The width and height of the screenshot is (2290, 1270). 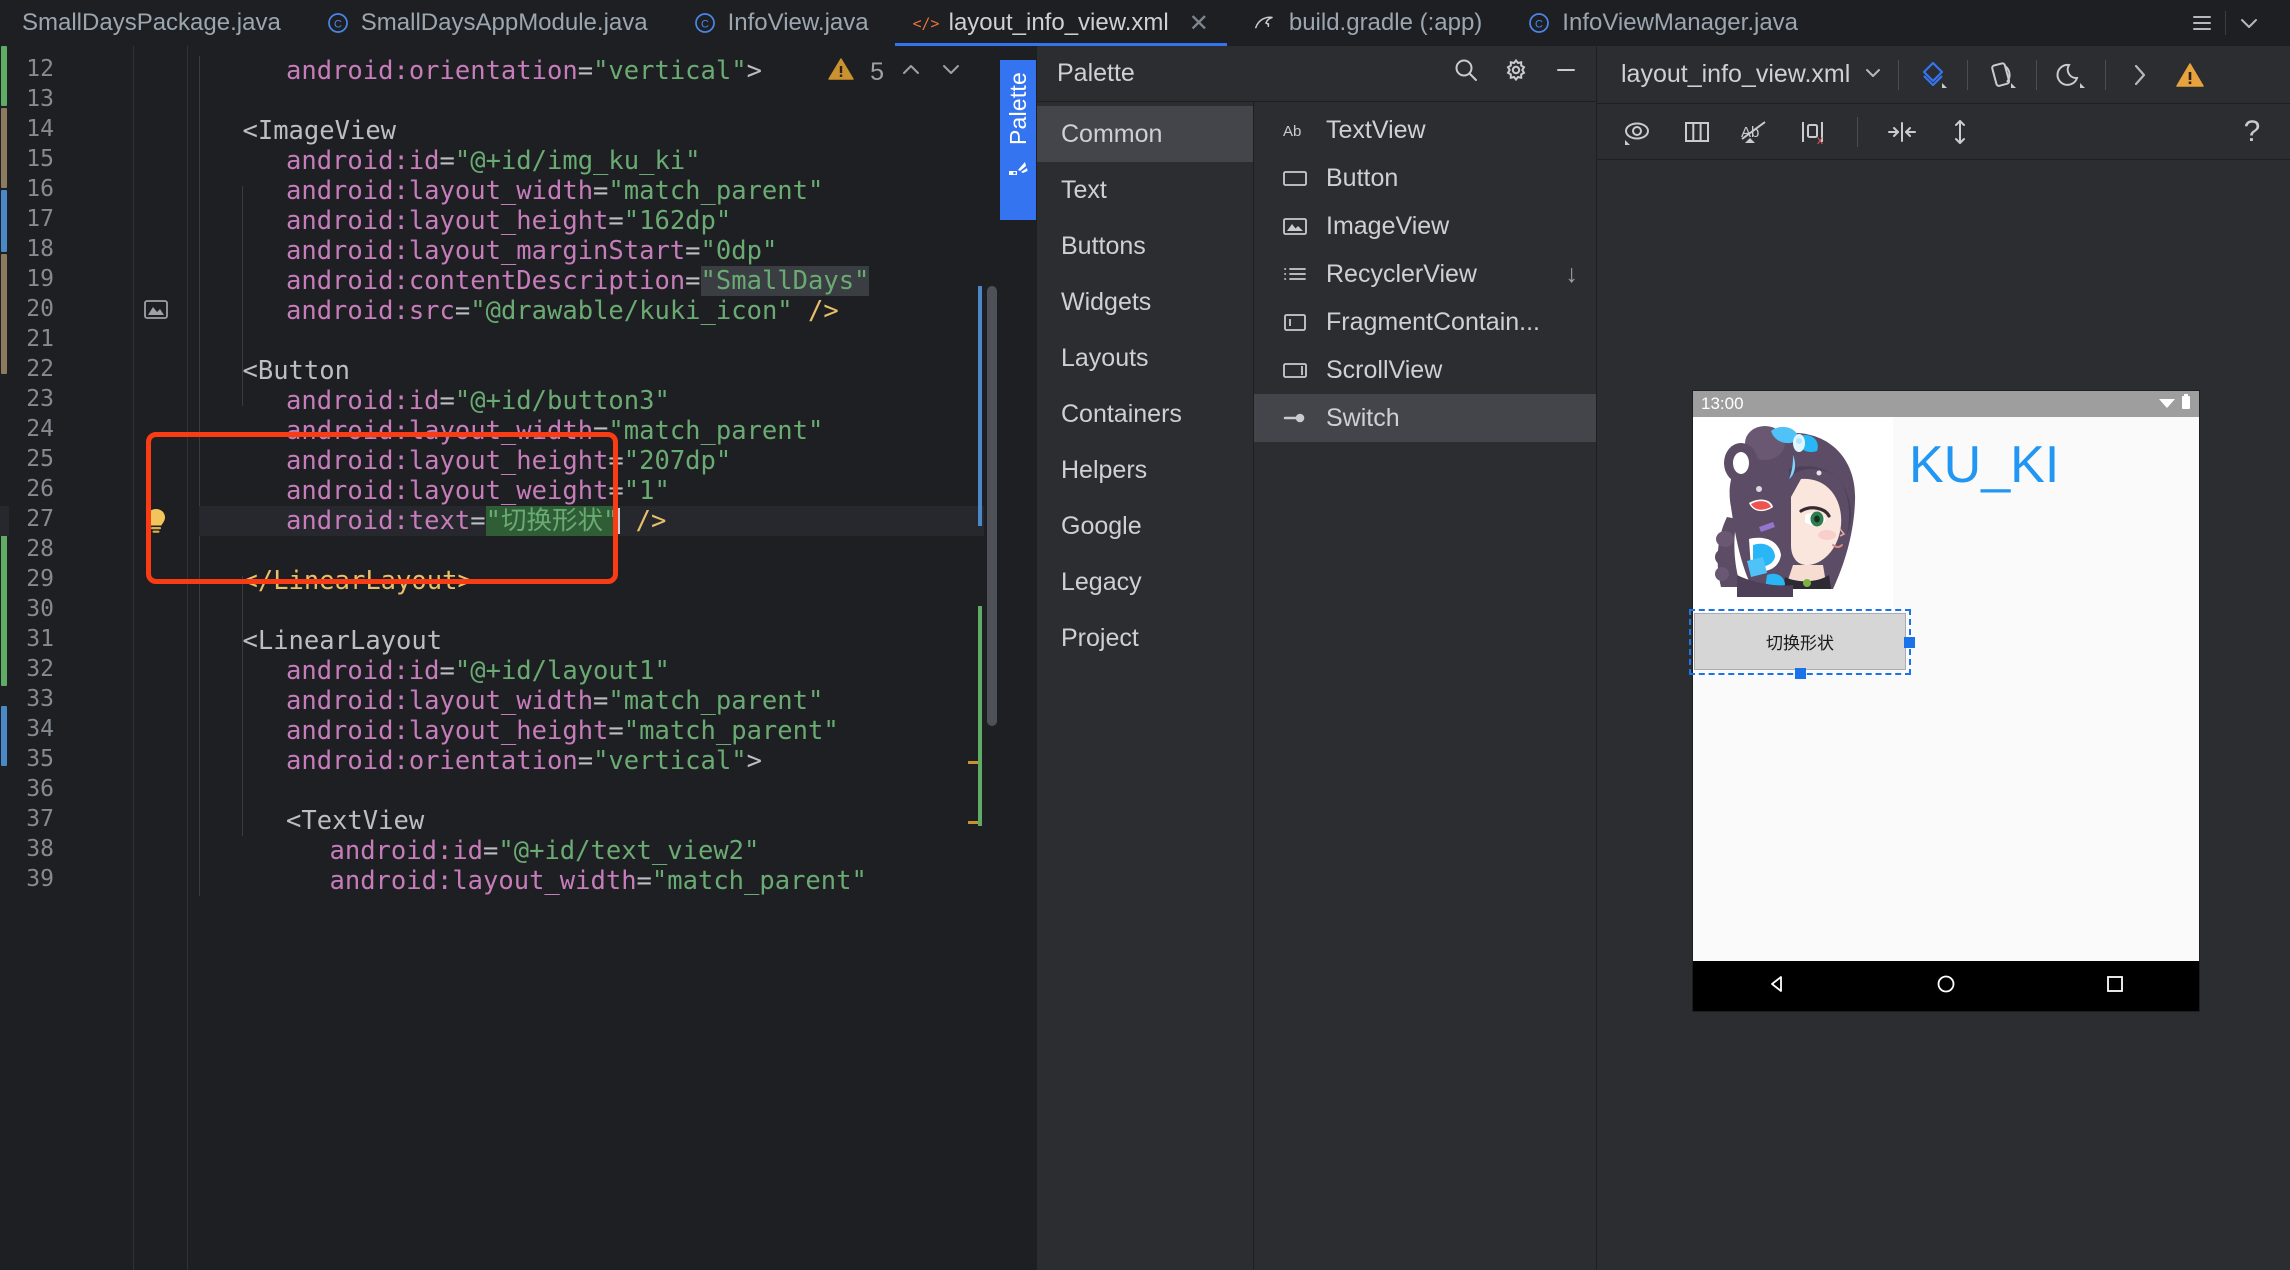 I want to click on nav-recents-square-icon, so click(x=2115, y=986).